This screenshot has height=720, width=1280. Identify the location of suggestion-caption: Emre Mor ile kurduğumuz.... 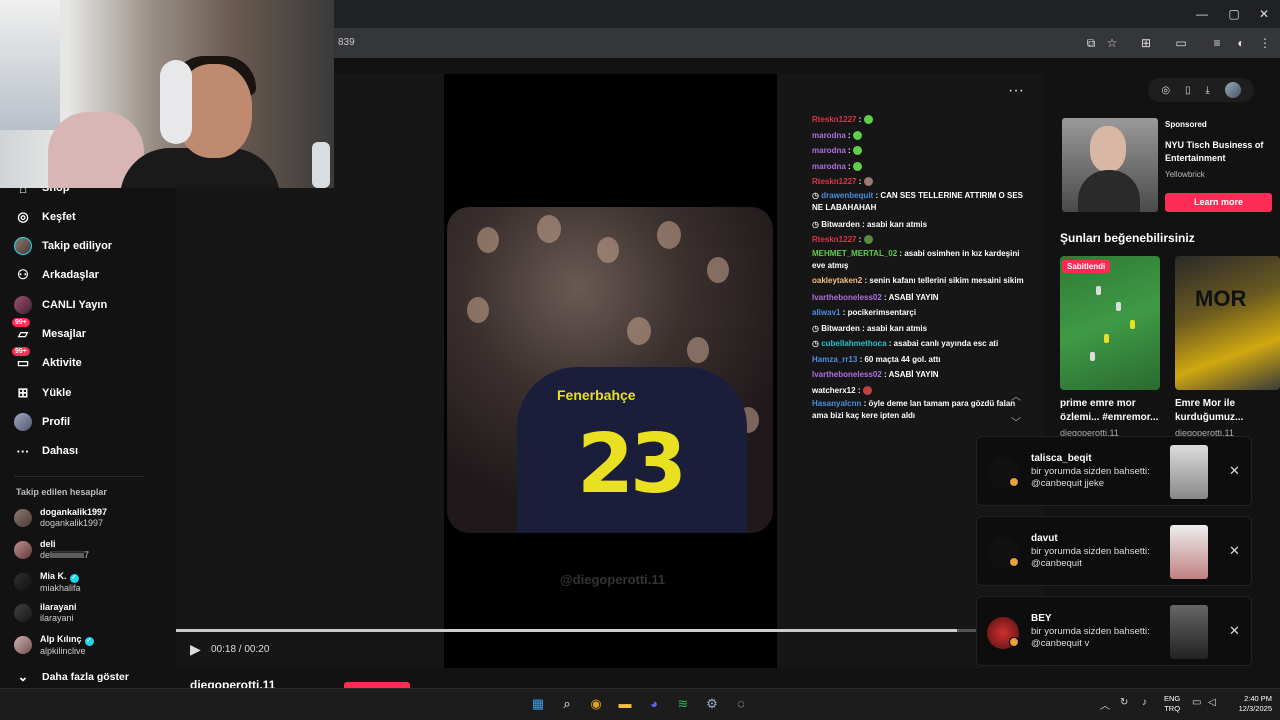
(1225, 411).